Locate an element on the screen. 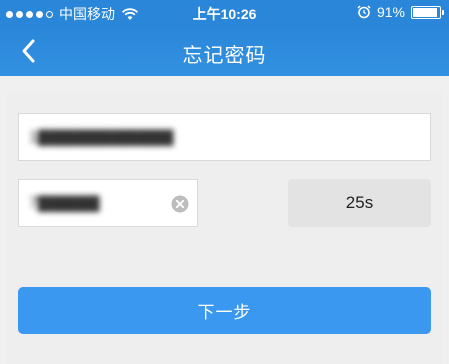 The width and height of the screenshot is (449, 364). page-title: 忘记密码 is located at coordinates (224, 56).